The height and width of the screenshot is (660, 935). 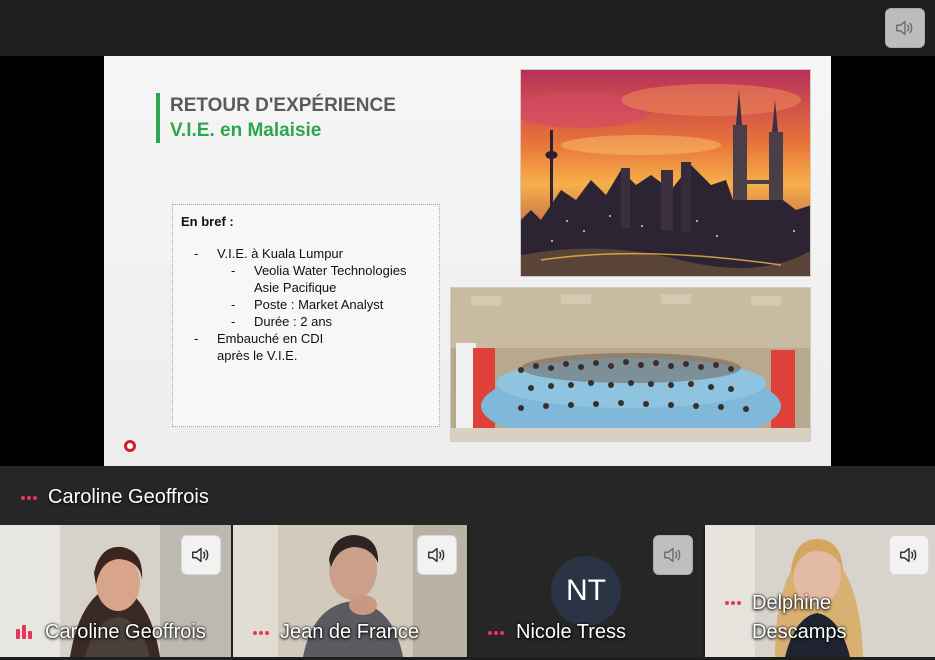 I want to click on company-logo-icon, so click(x=130, y=446).